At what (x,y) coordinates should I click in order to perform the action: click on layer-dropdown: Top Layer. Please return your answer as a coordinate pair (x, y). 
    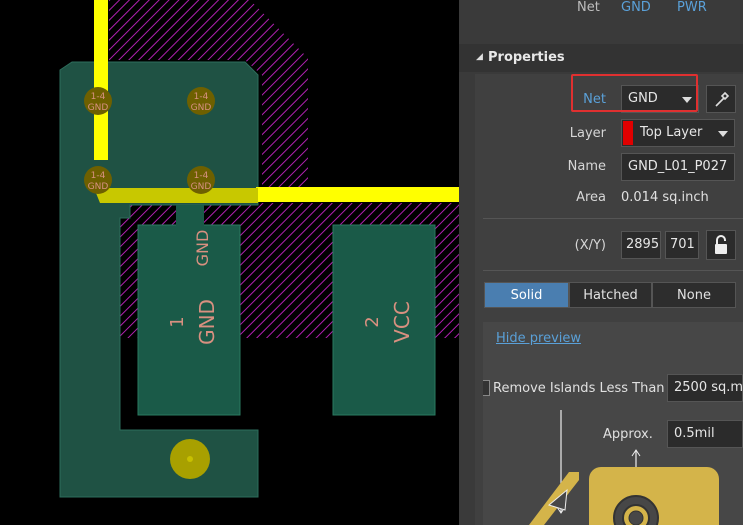
    Looking at the image, I should click on (678, 133).